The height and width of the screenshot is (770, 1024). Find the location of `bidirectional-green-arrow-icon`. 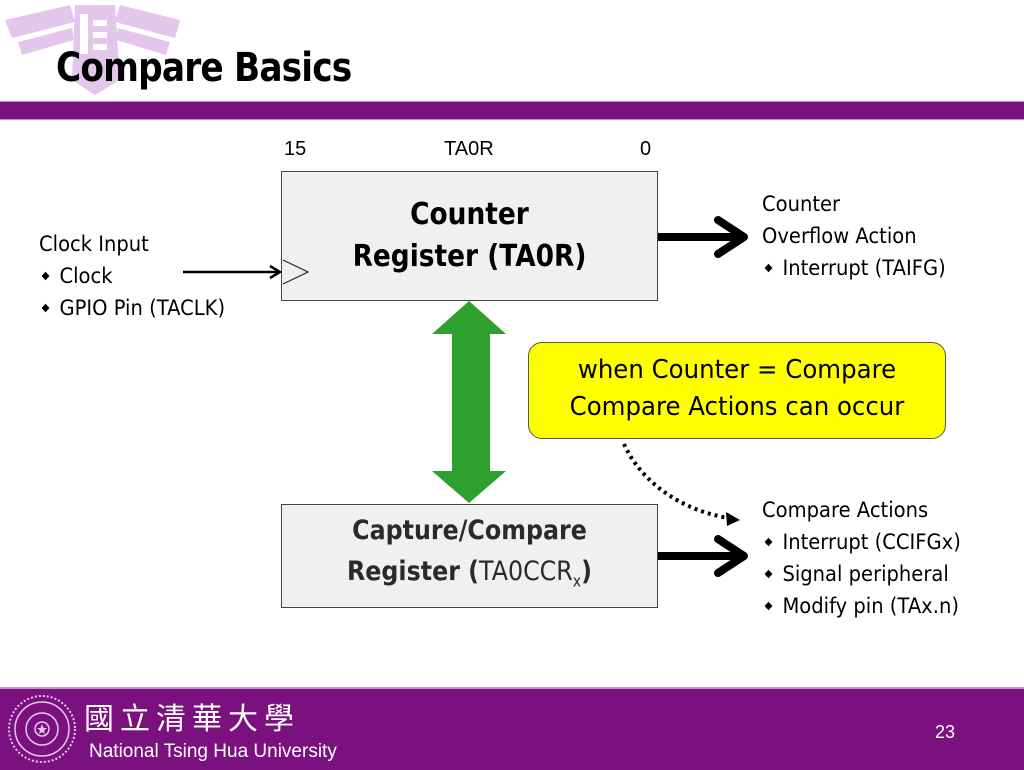

bidirectional-green-arrow-icon is located at coordinates (469, 402).